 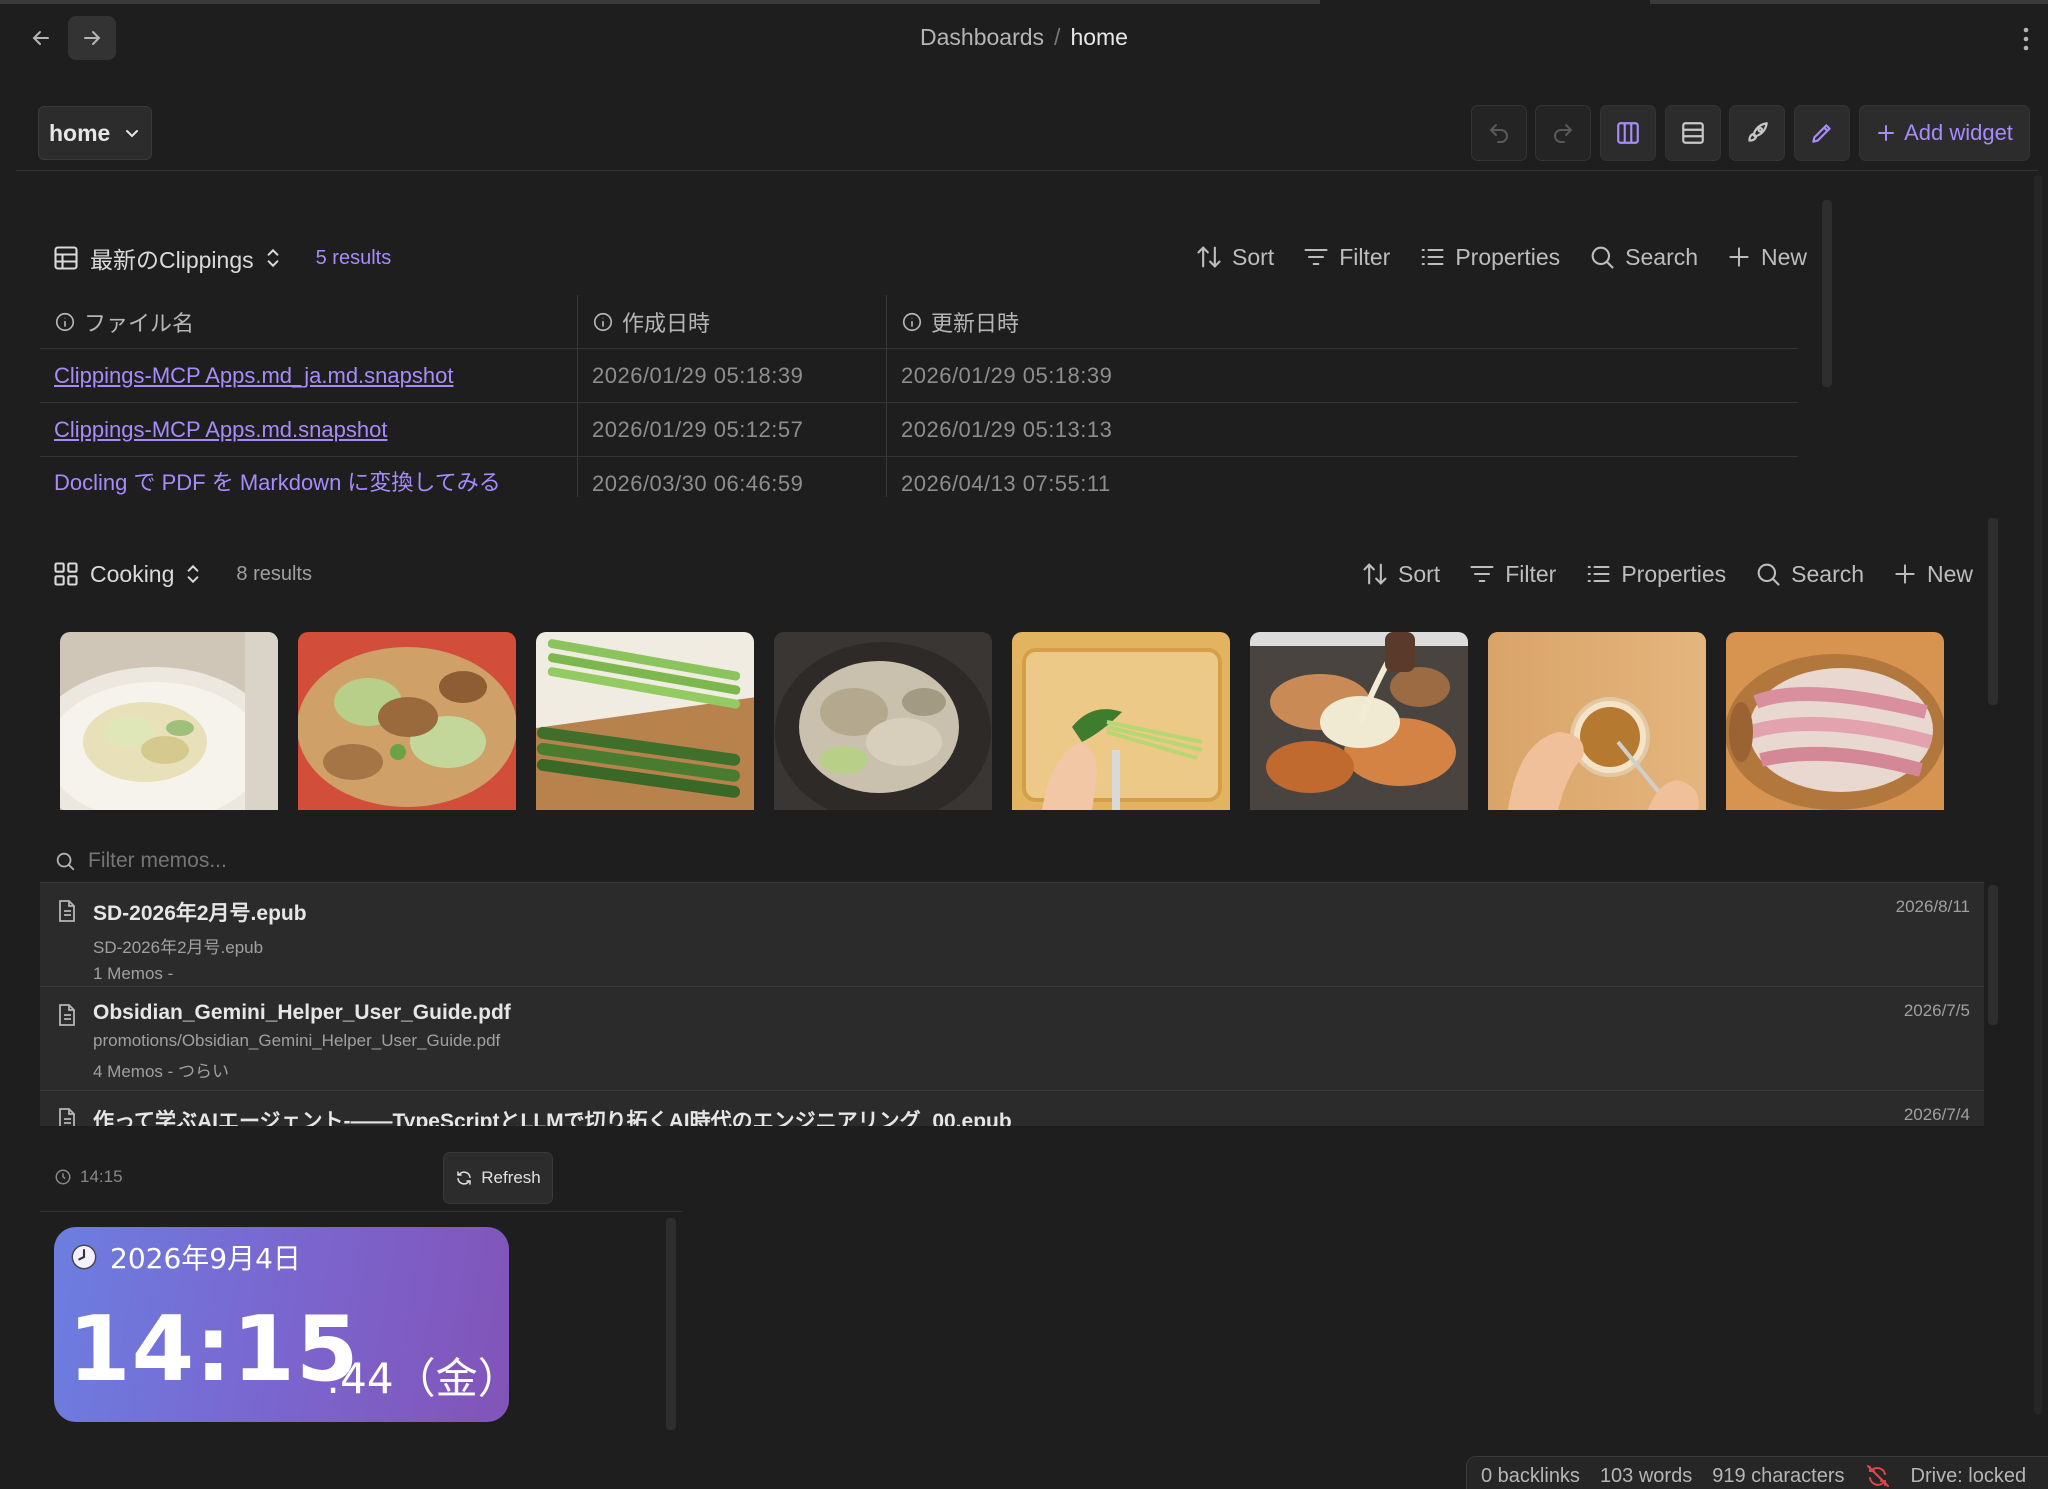 What do you see at coordinates (84, 1257) in the screenshot?
I see `clock-face-icon` at bounding box center [84, 1257].